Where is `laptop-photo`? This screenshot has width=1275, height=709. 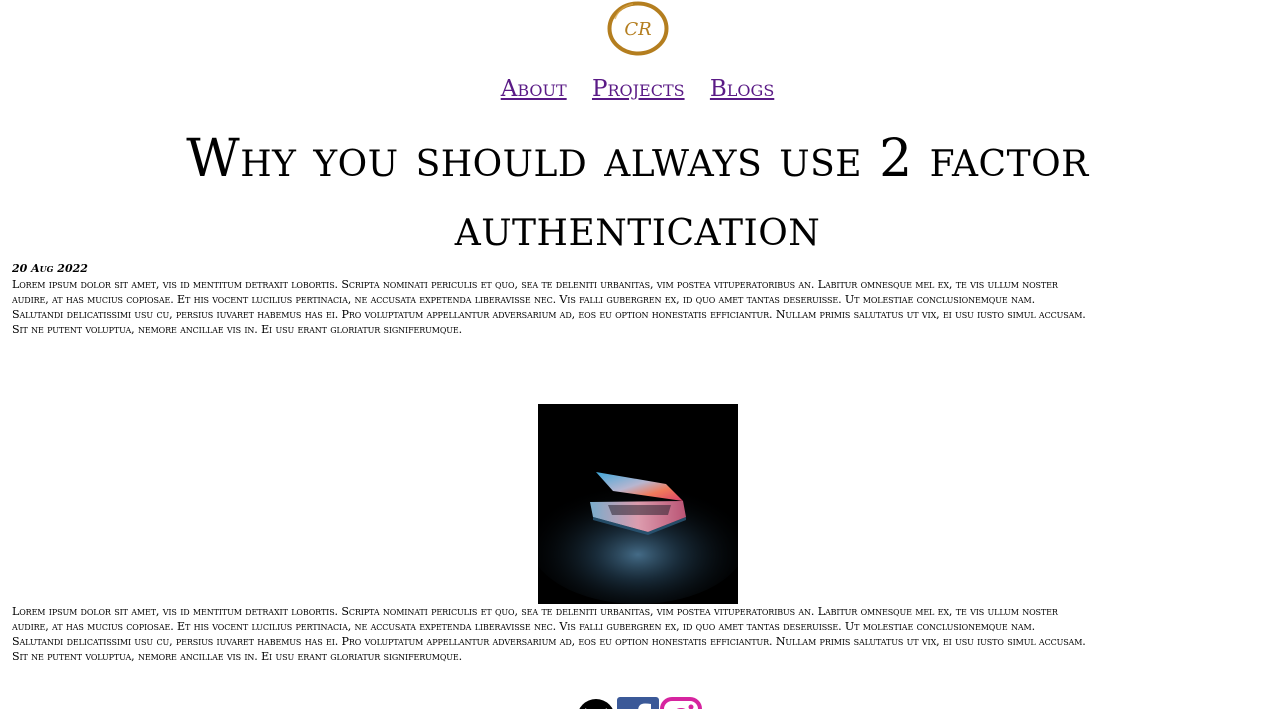
laptop-photo is located at coordinates (638, 504).